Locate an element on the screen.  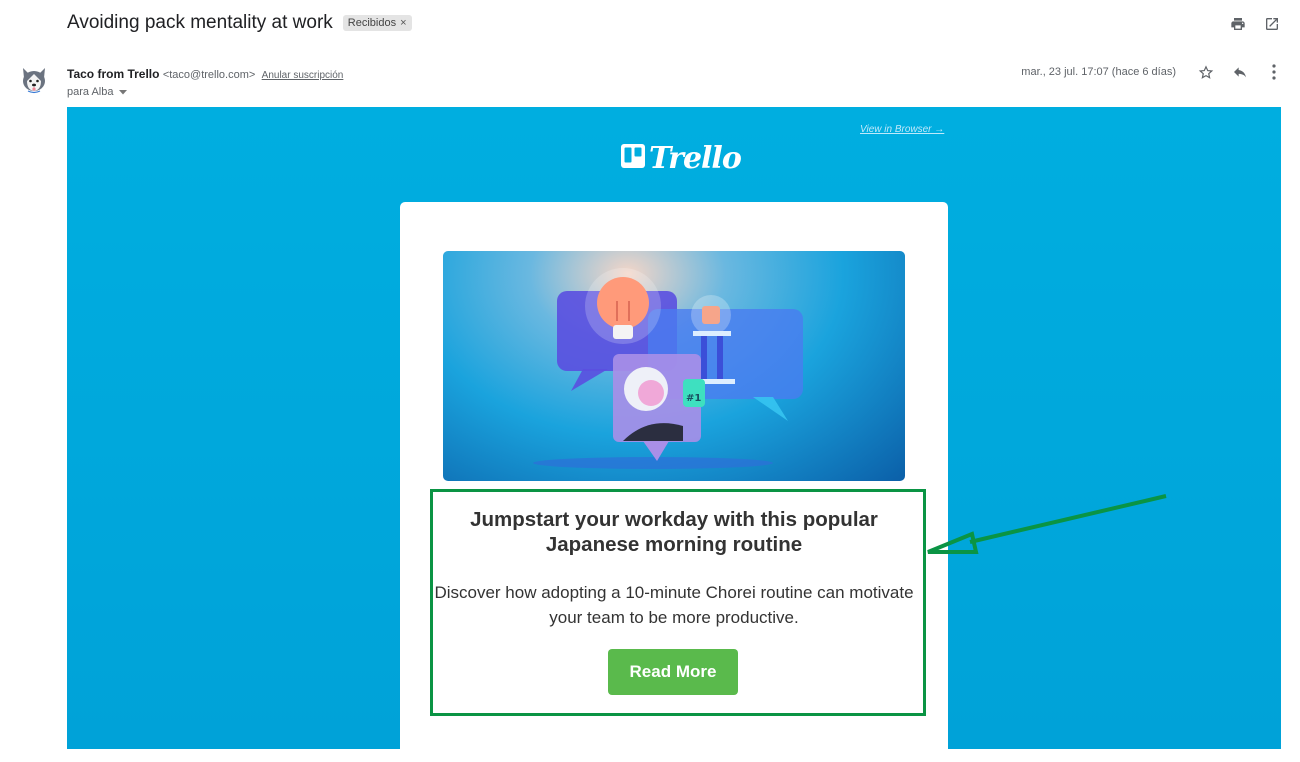
shadow-ellipse is located at coordinates (653, 463).